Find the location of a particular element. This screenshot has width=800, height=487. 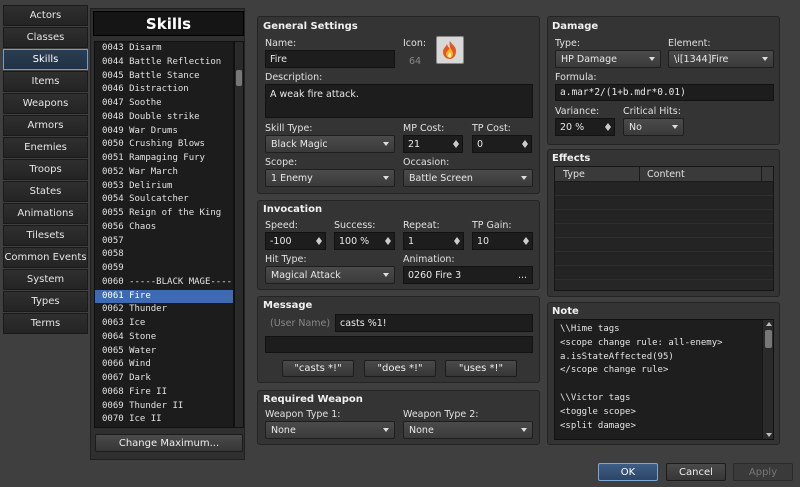

name-input: Fire is located at coordinates (330, 59).